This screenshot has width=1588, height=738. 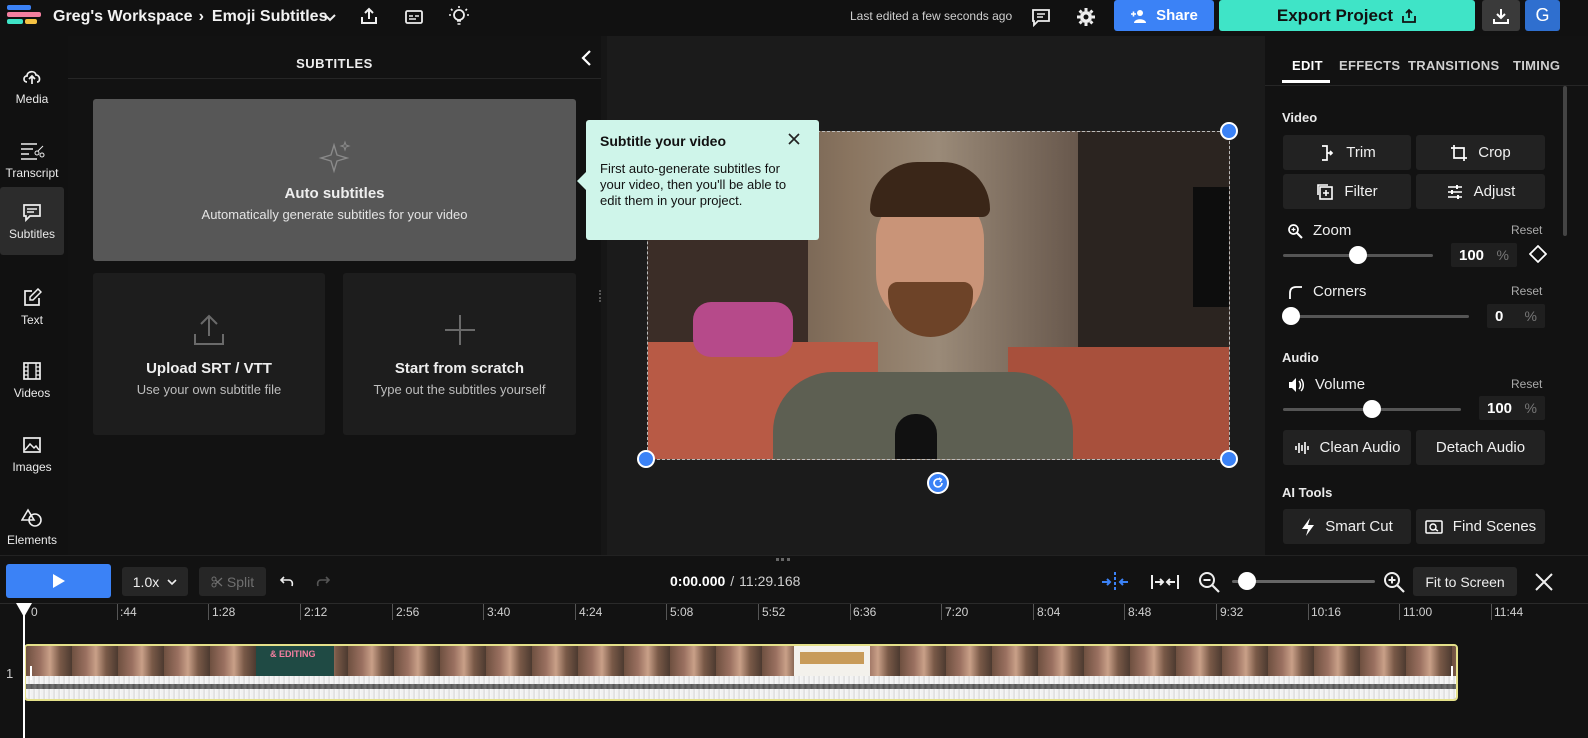 I want to click on video-clip: & EDITING, so click(x=741, y=672).